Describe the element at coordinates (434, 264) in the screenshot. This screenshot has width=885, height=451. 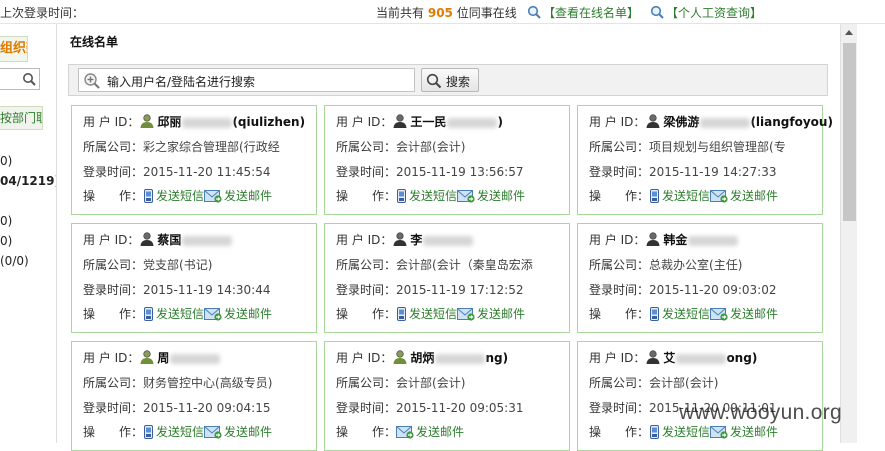
I see `company-row: 所属公司：会计部(会计（秦皇岛宏添` at that location.